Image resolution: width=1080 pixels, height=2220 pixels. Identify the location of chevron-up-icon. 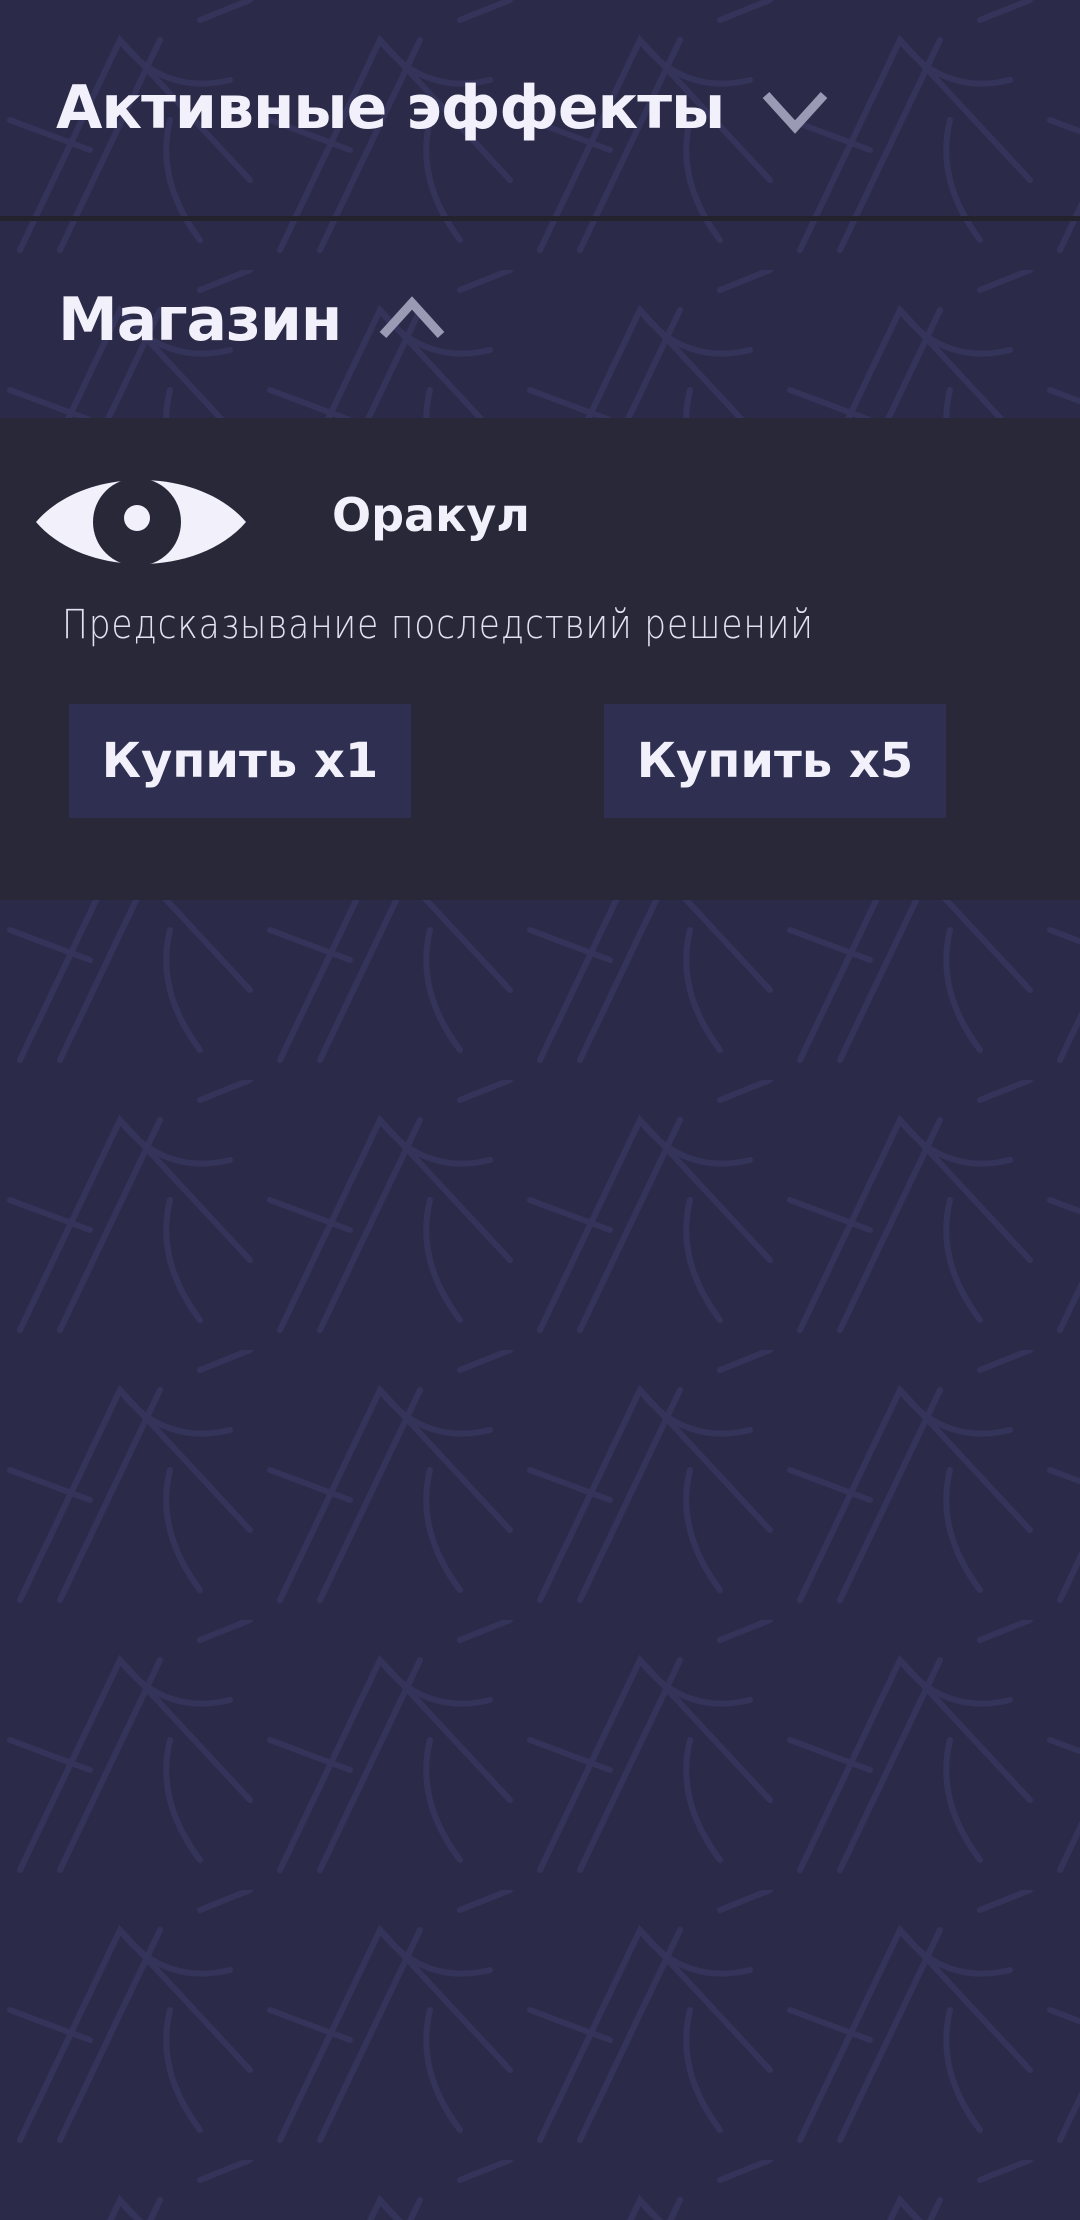
(412, 320).